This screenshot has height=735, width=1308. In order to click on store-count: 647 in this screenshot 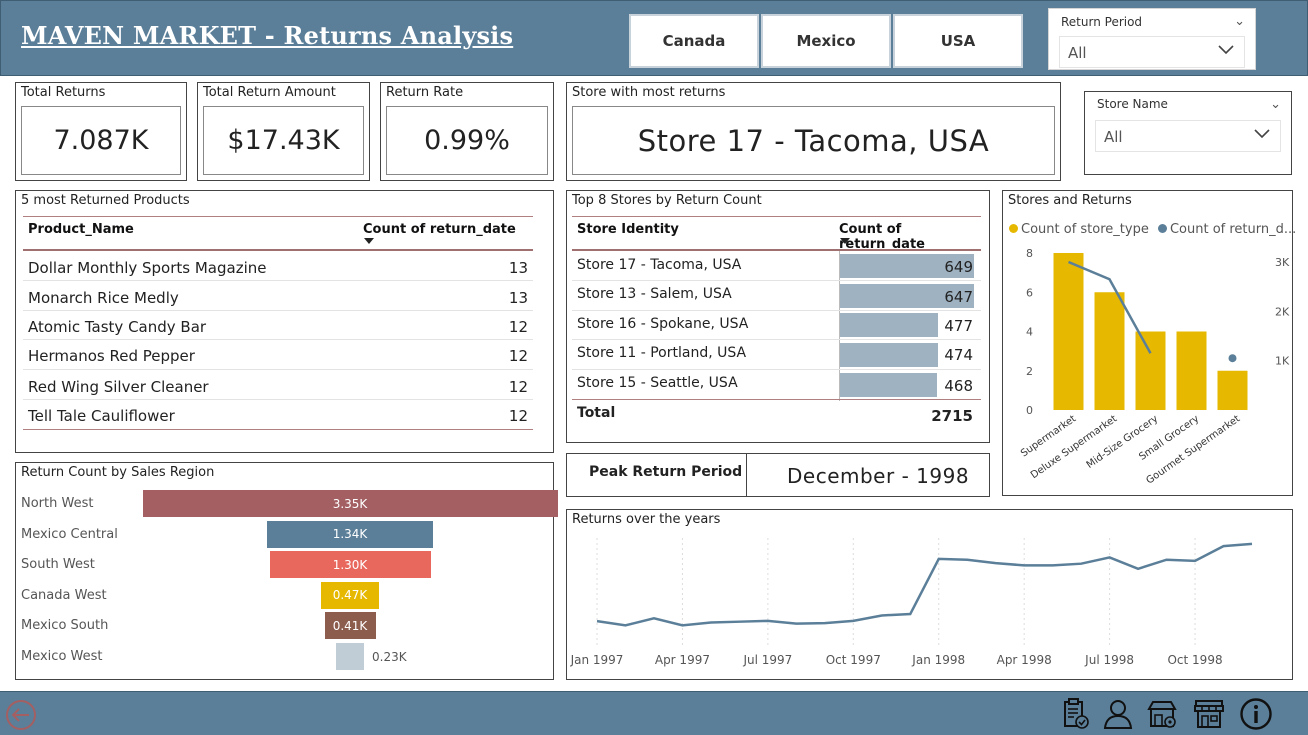, I will do `click(958, 297)`.